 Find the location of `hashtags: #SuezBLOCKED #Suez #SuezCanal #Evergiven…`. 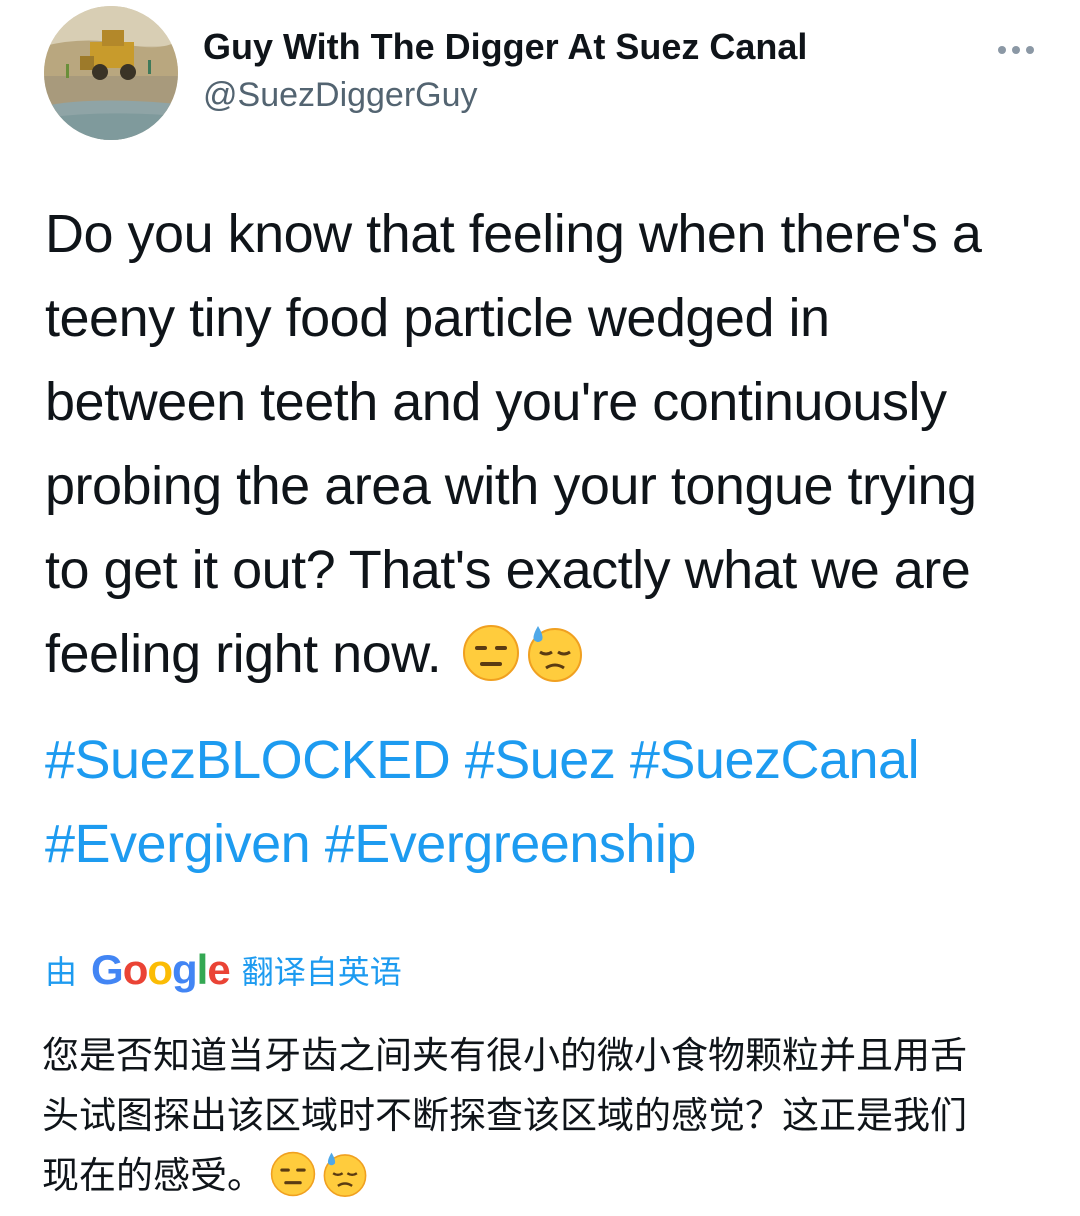

hashtags: #SuezBLOCKED #Suez #SuezCanal #Evergiven… is located at coordinates (550, 802).